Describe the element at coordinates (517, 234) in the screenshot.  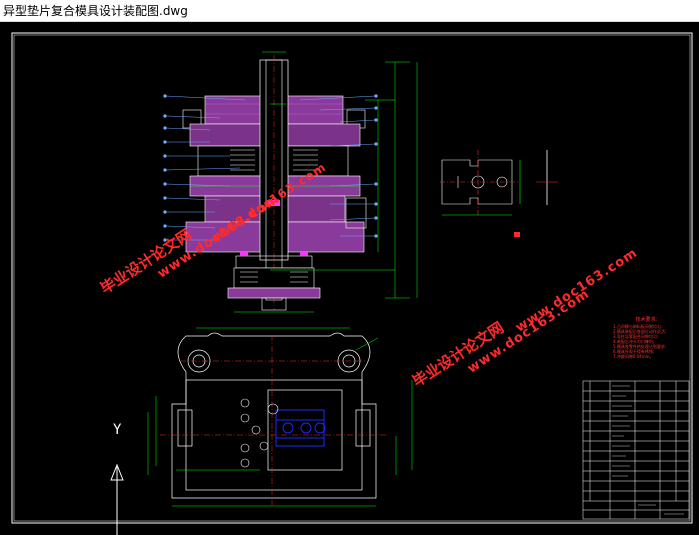
I see `red-marker` at that location.